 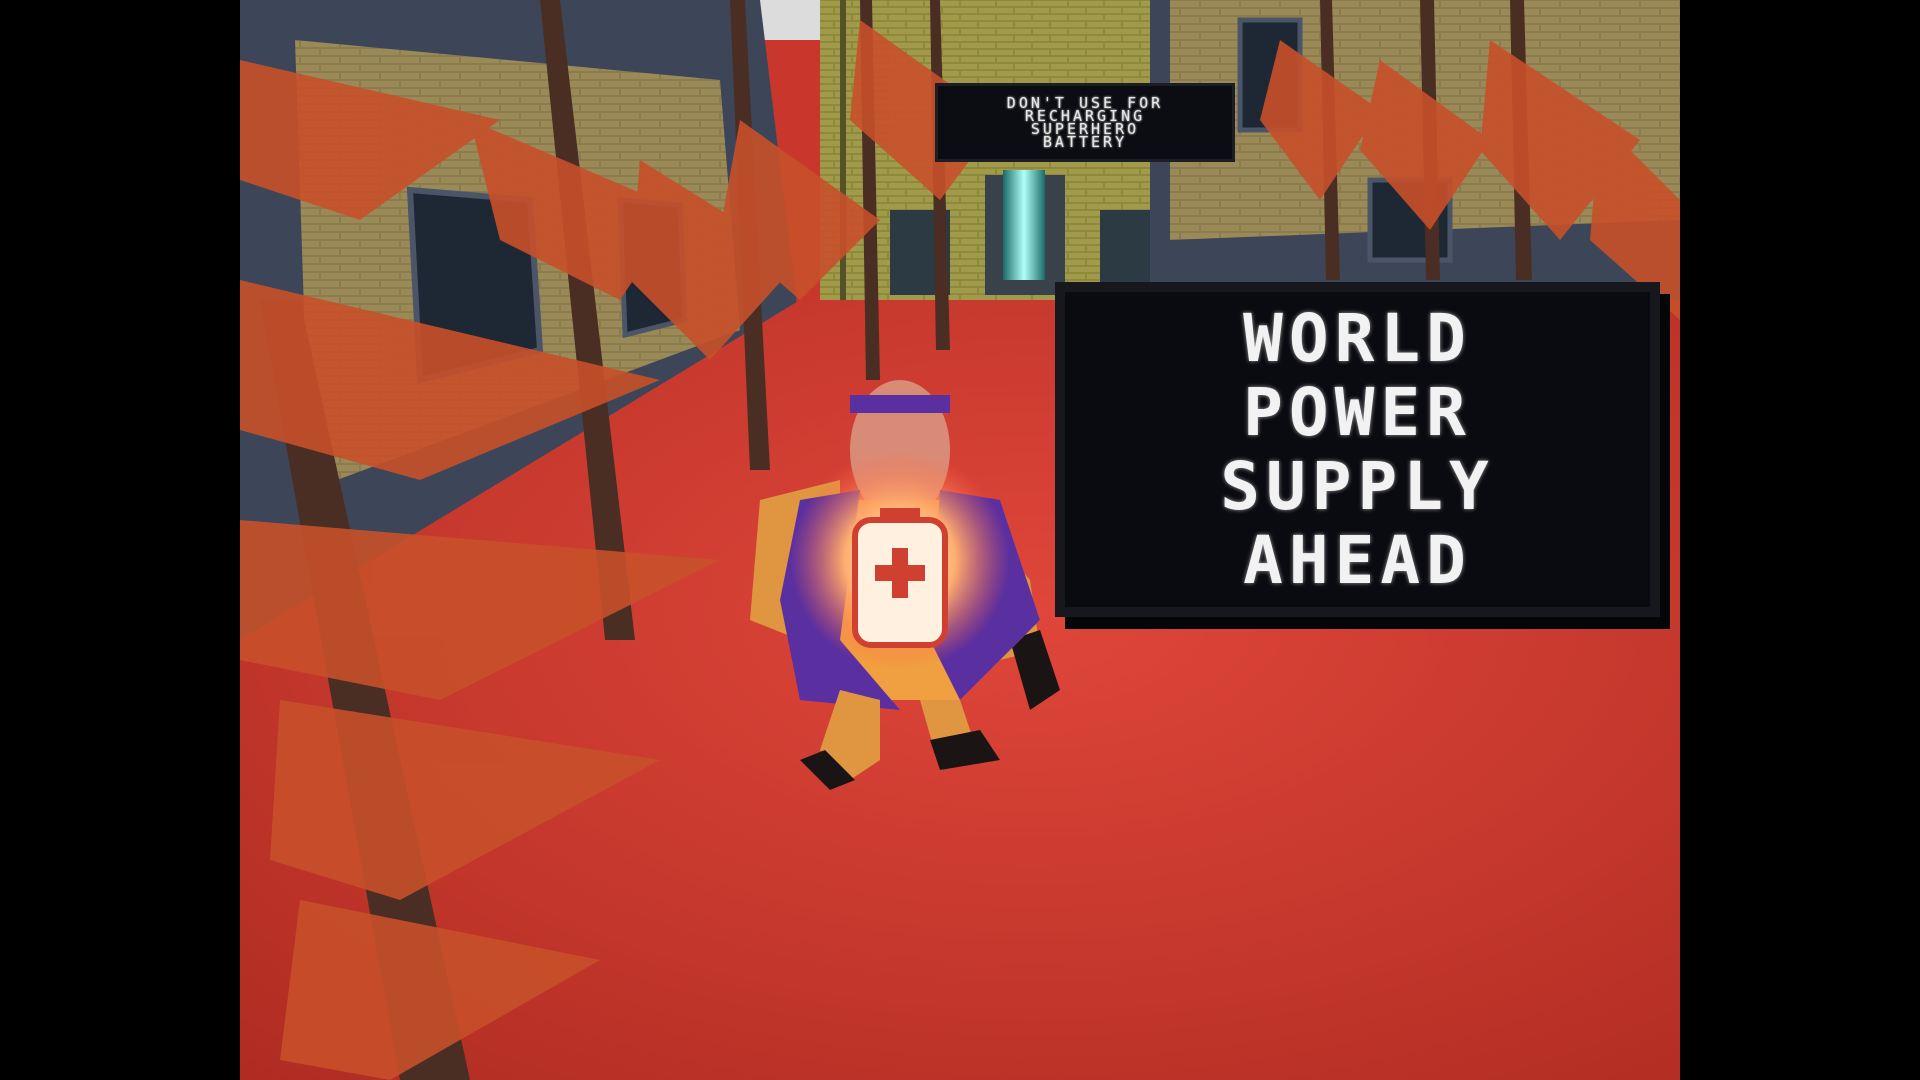 I want to click on charging-tube, so click(x=1024, y=225).